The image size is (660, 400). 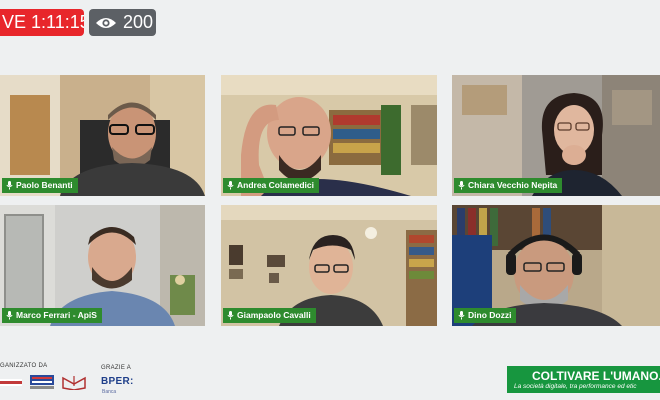 What do you see at coordinates (44, 185) in the screenshot?
I see `participant-name: Paolo Benanti` at bounding box center [44, 185].